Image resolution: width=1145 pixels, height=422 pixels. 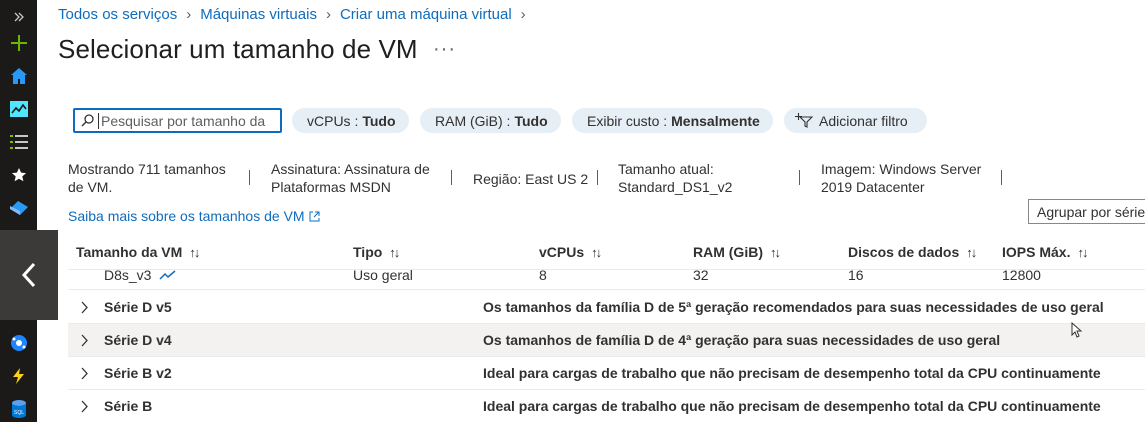 What do you see at coordinates (18, 207) in the screenshot?
I see `virtual-machines-icon` at bounding box center [18, 207].